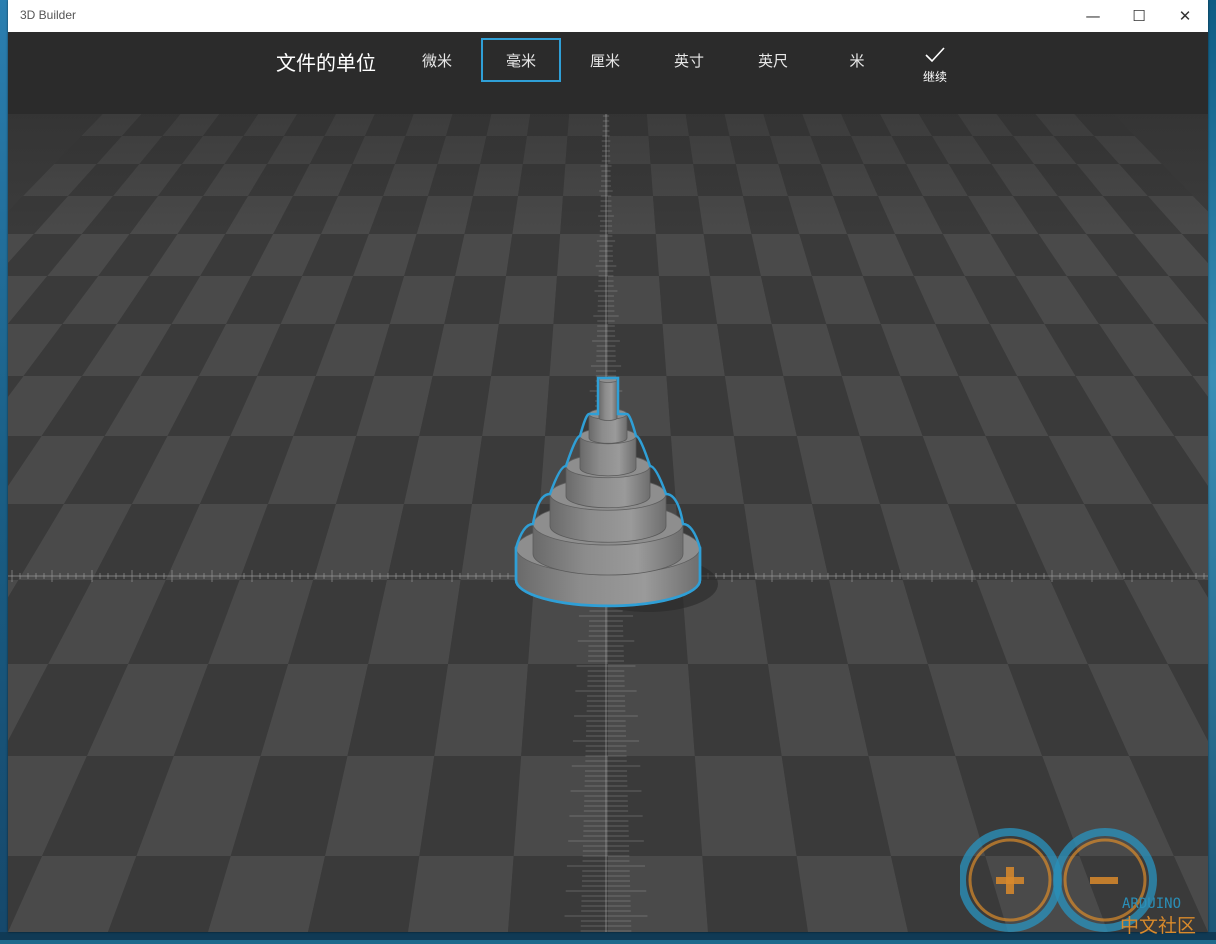  Describe the element at coordinates (4, 470) in the screenshot. I see `desktop-edge-left` at that location.